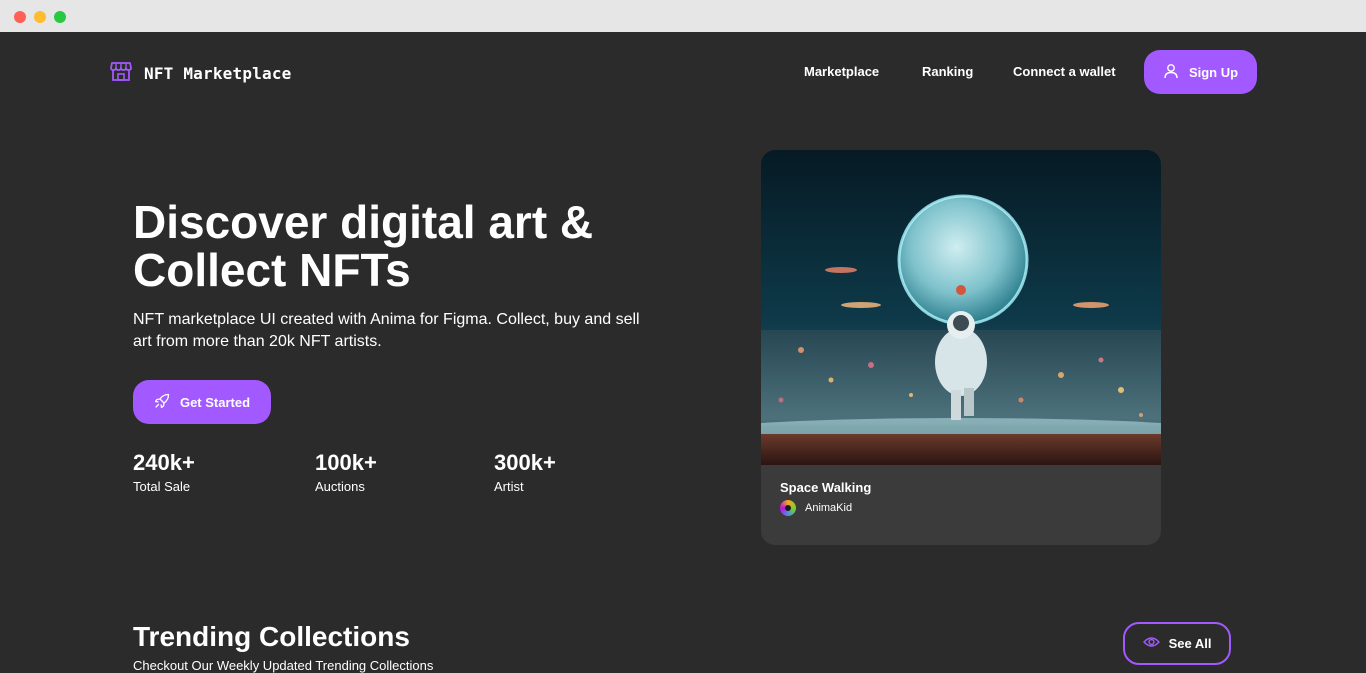 The height and width of the screenshot is (673, 1366). I want to click on rocket-icon, so click(162, 402).